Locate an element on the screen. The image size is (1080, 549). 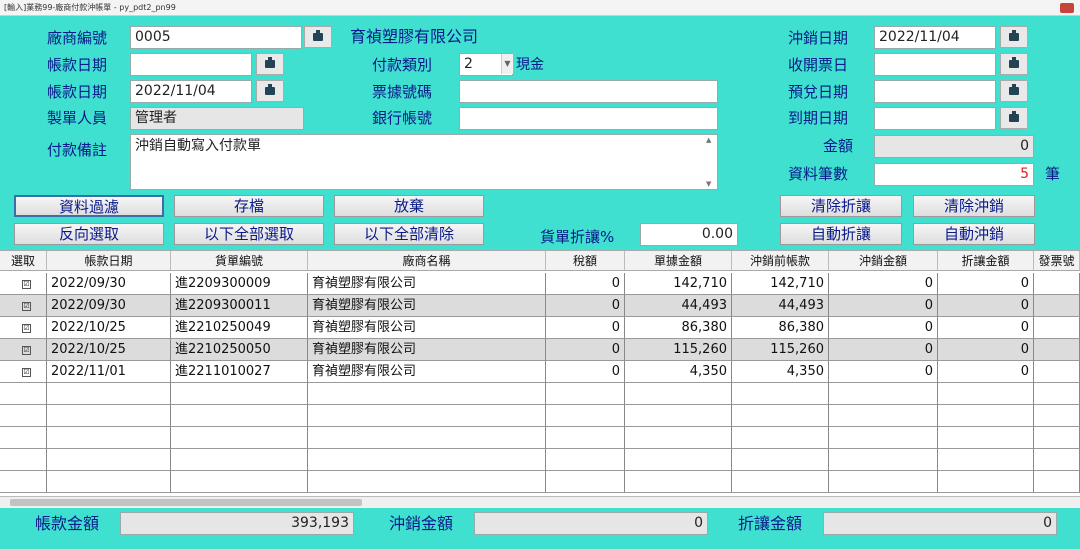
account-date1-calendar-button is located at coordinates (270, 64).